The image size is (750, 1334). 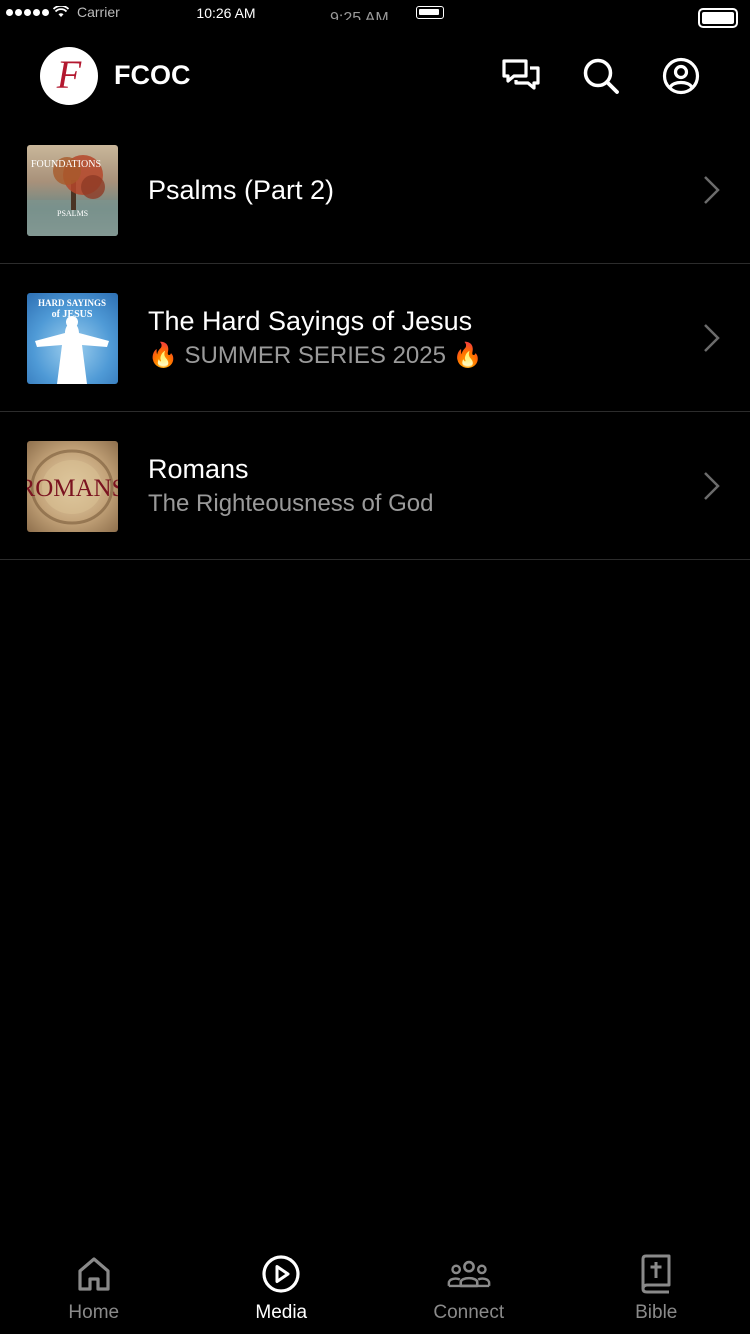 I want to click on thumb-text: PSALMS, so click(x=72, y=213).